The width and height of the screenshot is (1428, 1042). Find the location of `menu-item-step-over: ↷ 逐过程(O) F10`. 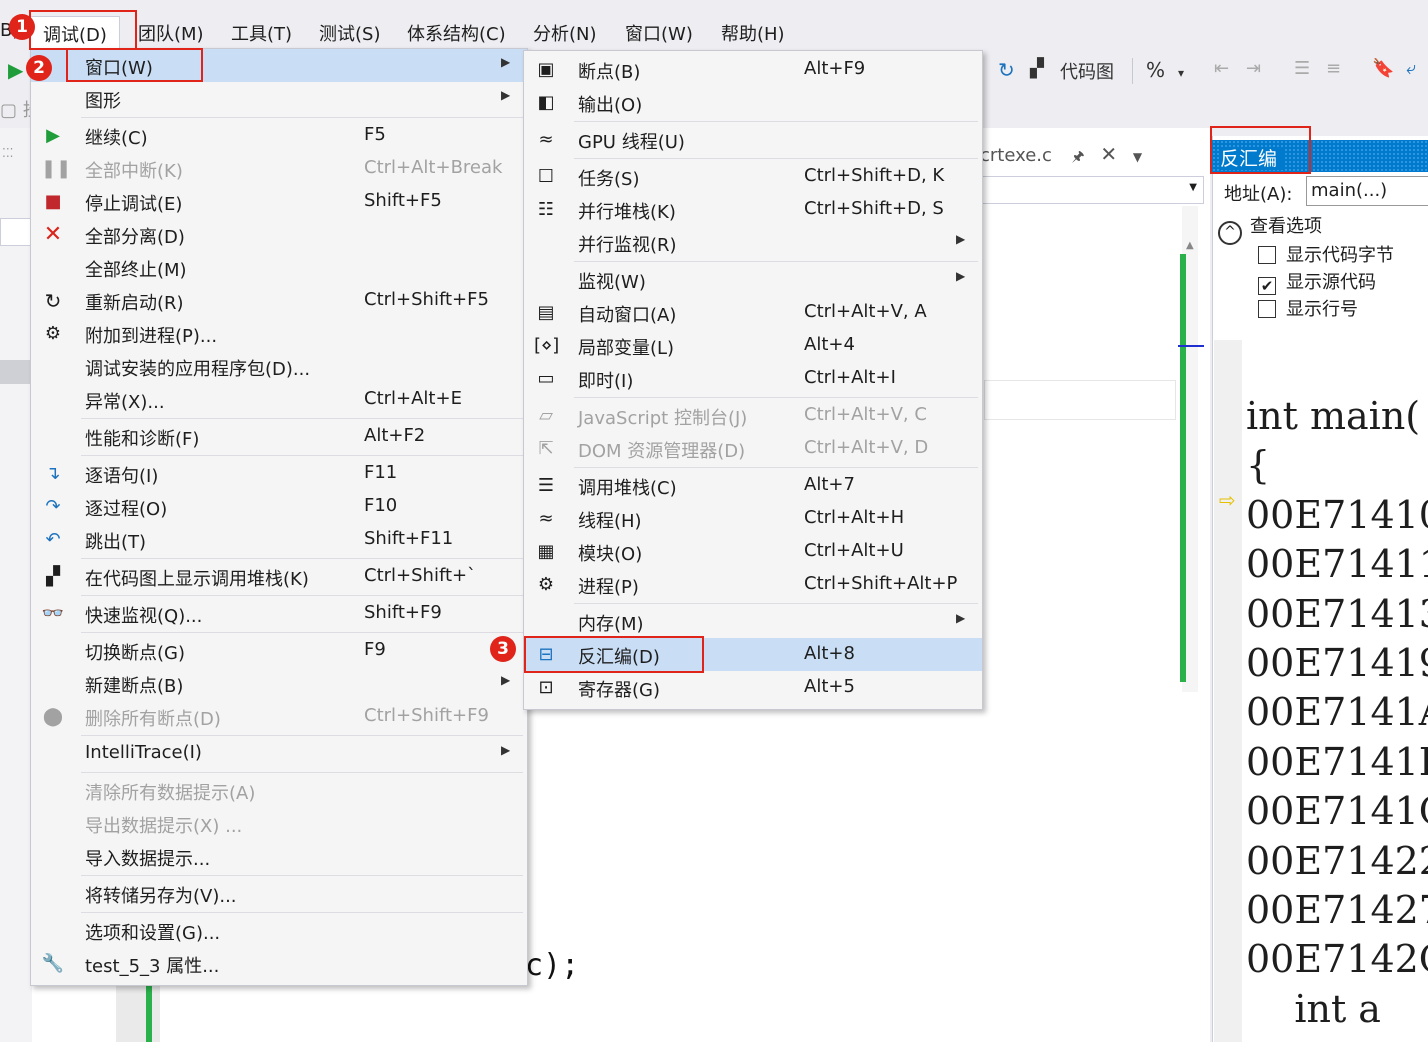

menu-item-step-over: ↷ 逐过程(O) F10 is located at coordinates (279, 506).